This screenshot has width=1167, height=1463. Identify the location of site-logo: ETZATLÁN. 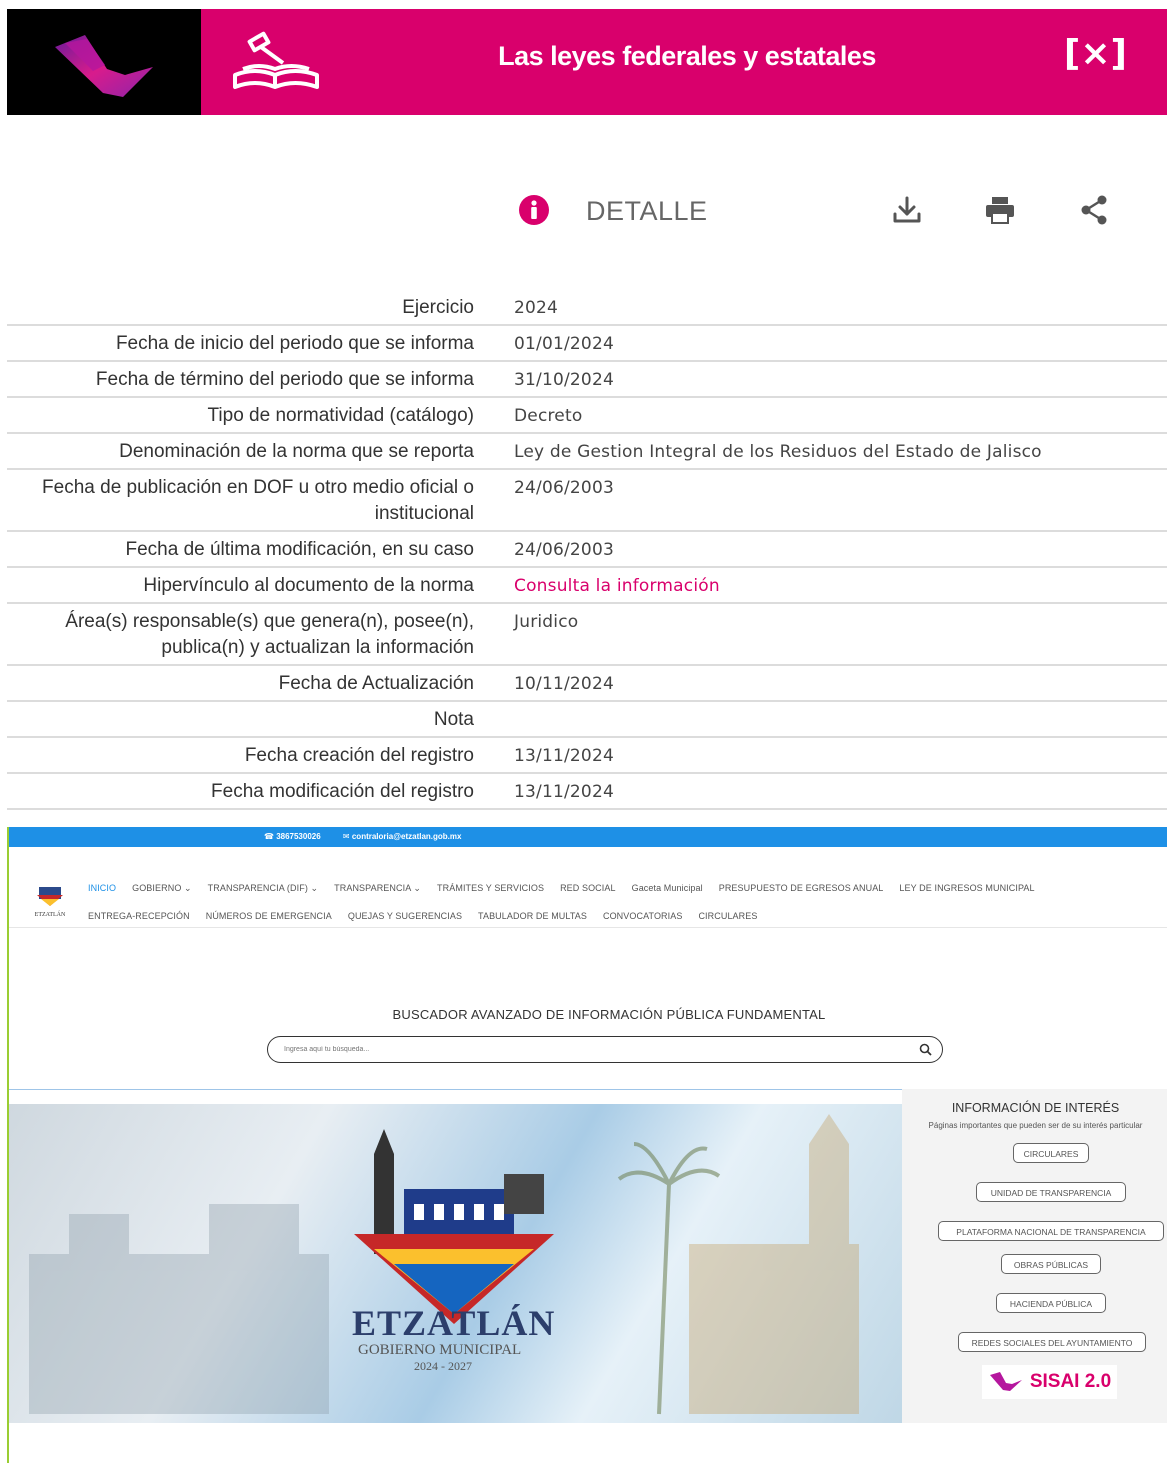
(50, 901).